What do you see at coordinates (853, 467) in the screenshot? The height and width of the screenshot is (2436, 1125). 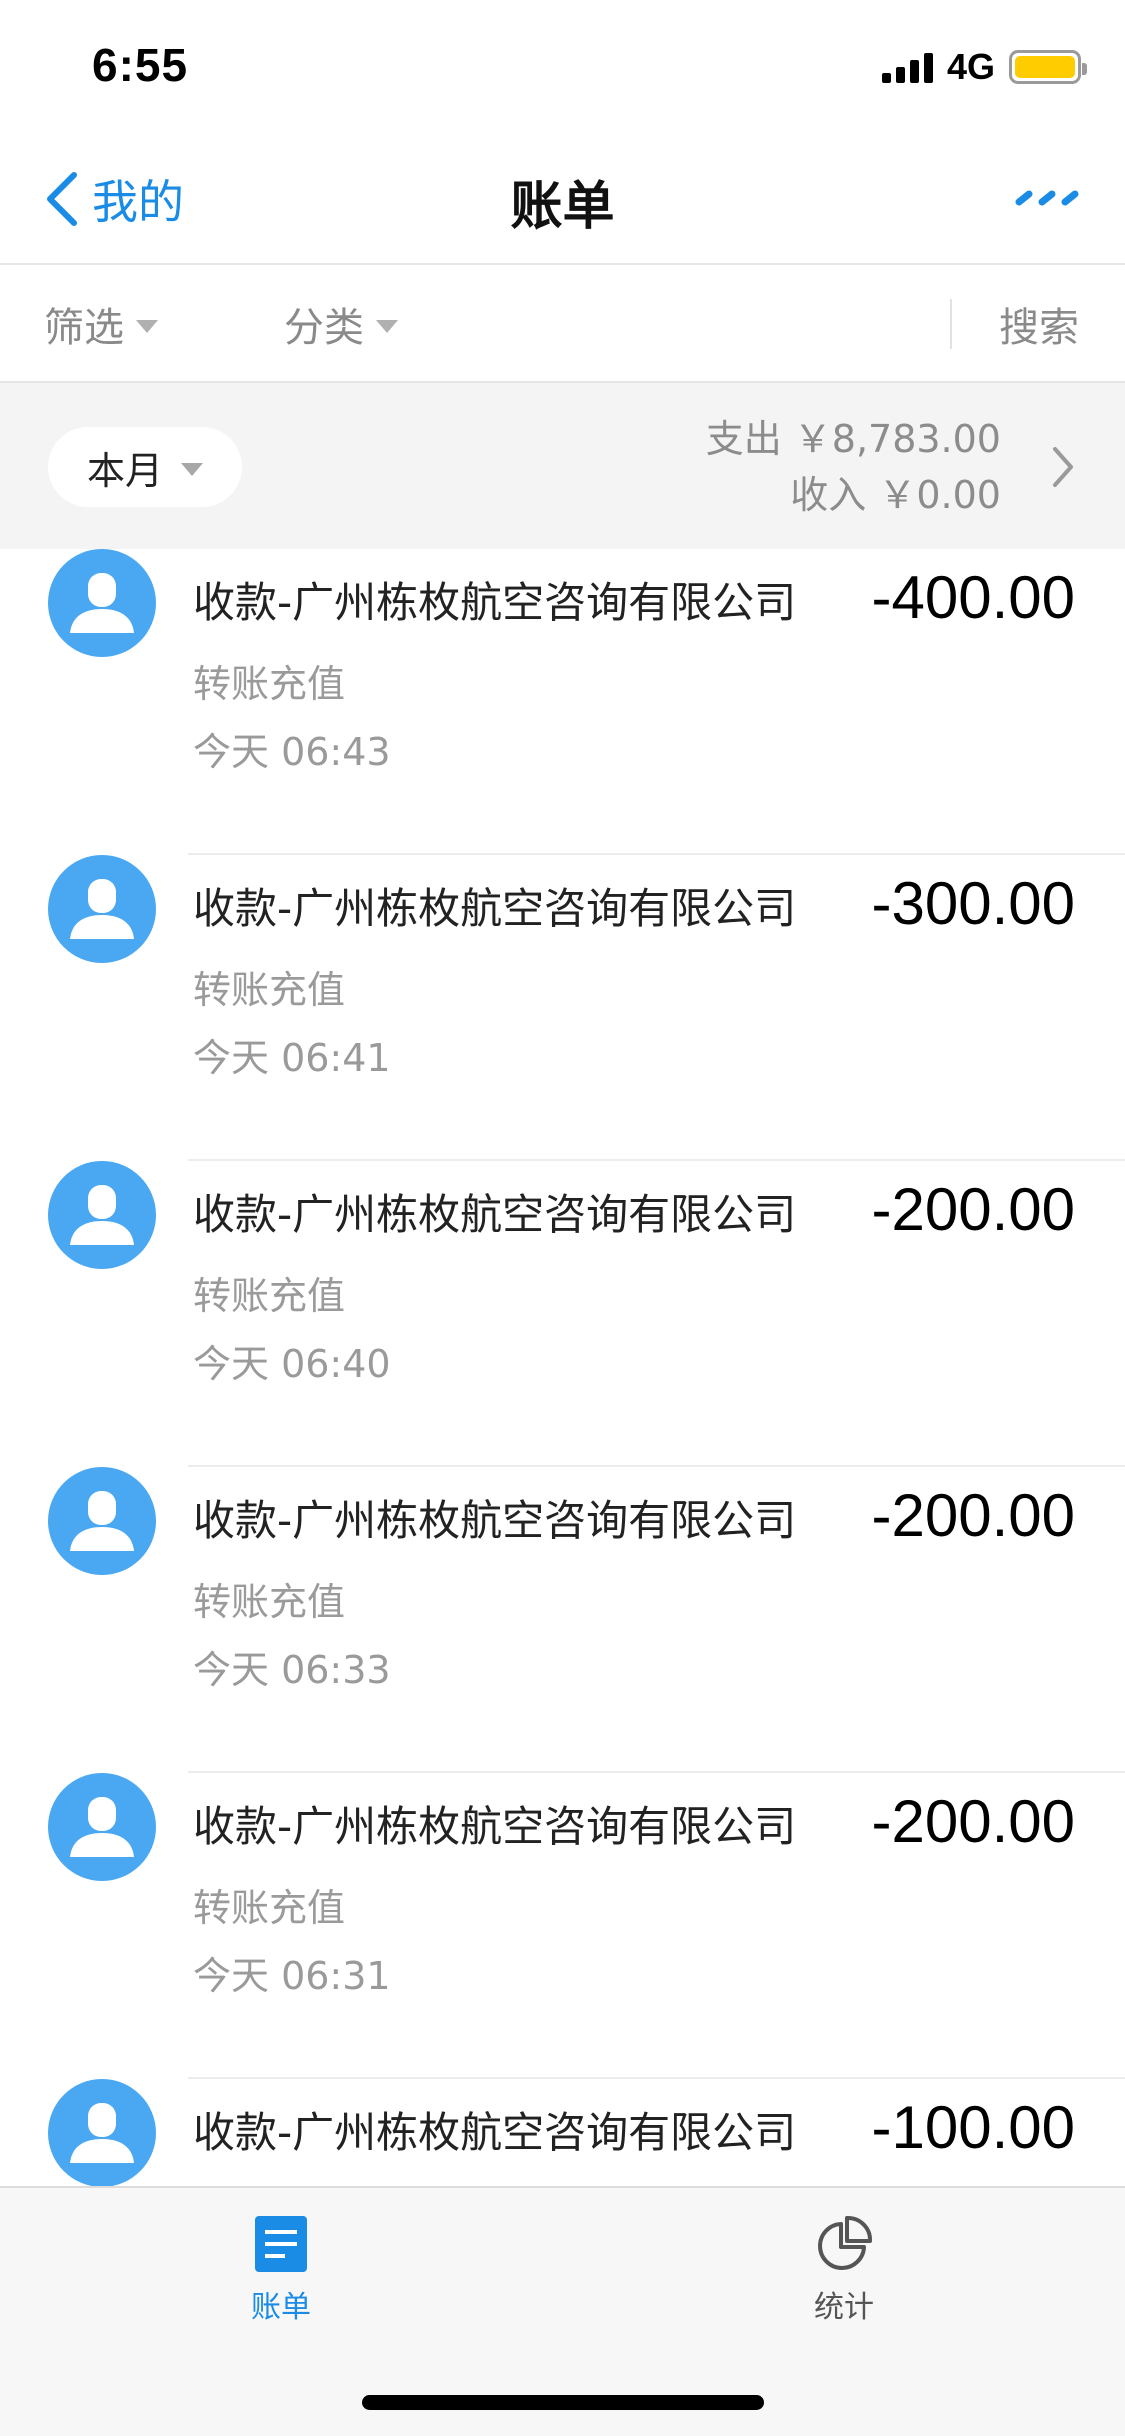 I see `month-totals: 支出 ￥8,783.00 收入 ￥0.00` at bounding box center [853, 467].